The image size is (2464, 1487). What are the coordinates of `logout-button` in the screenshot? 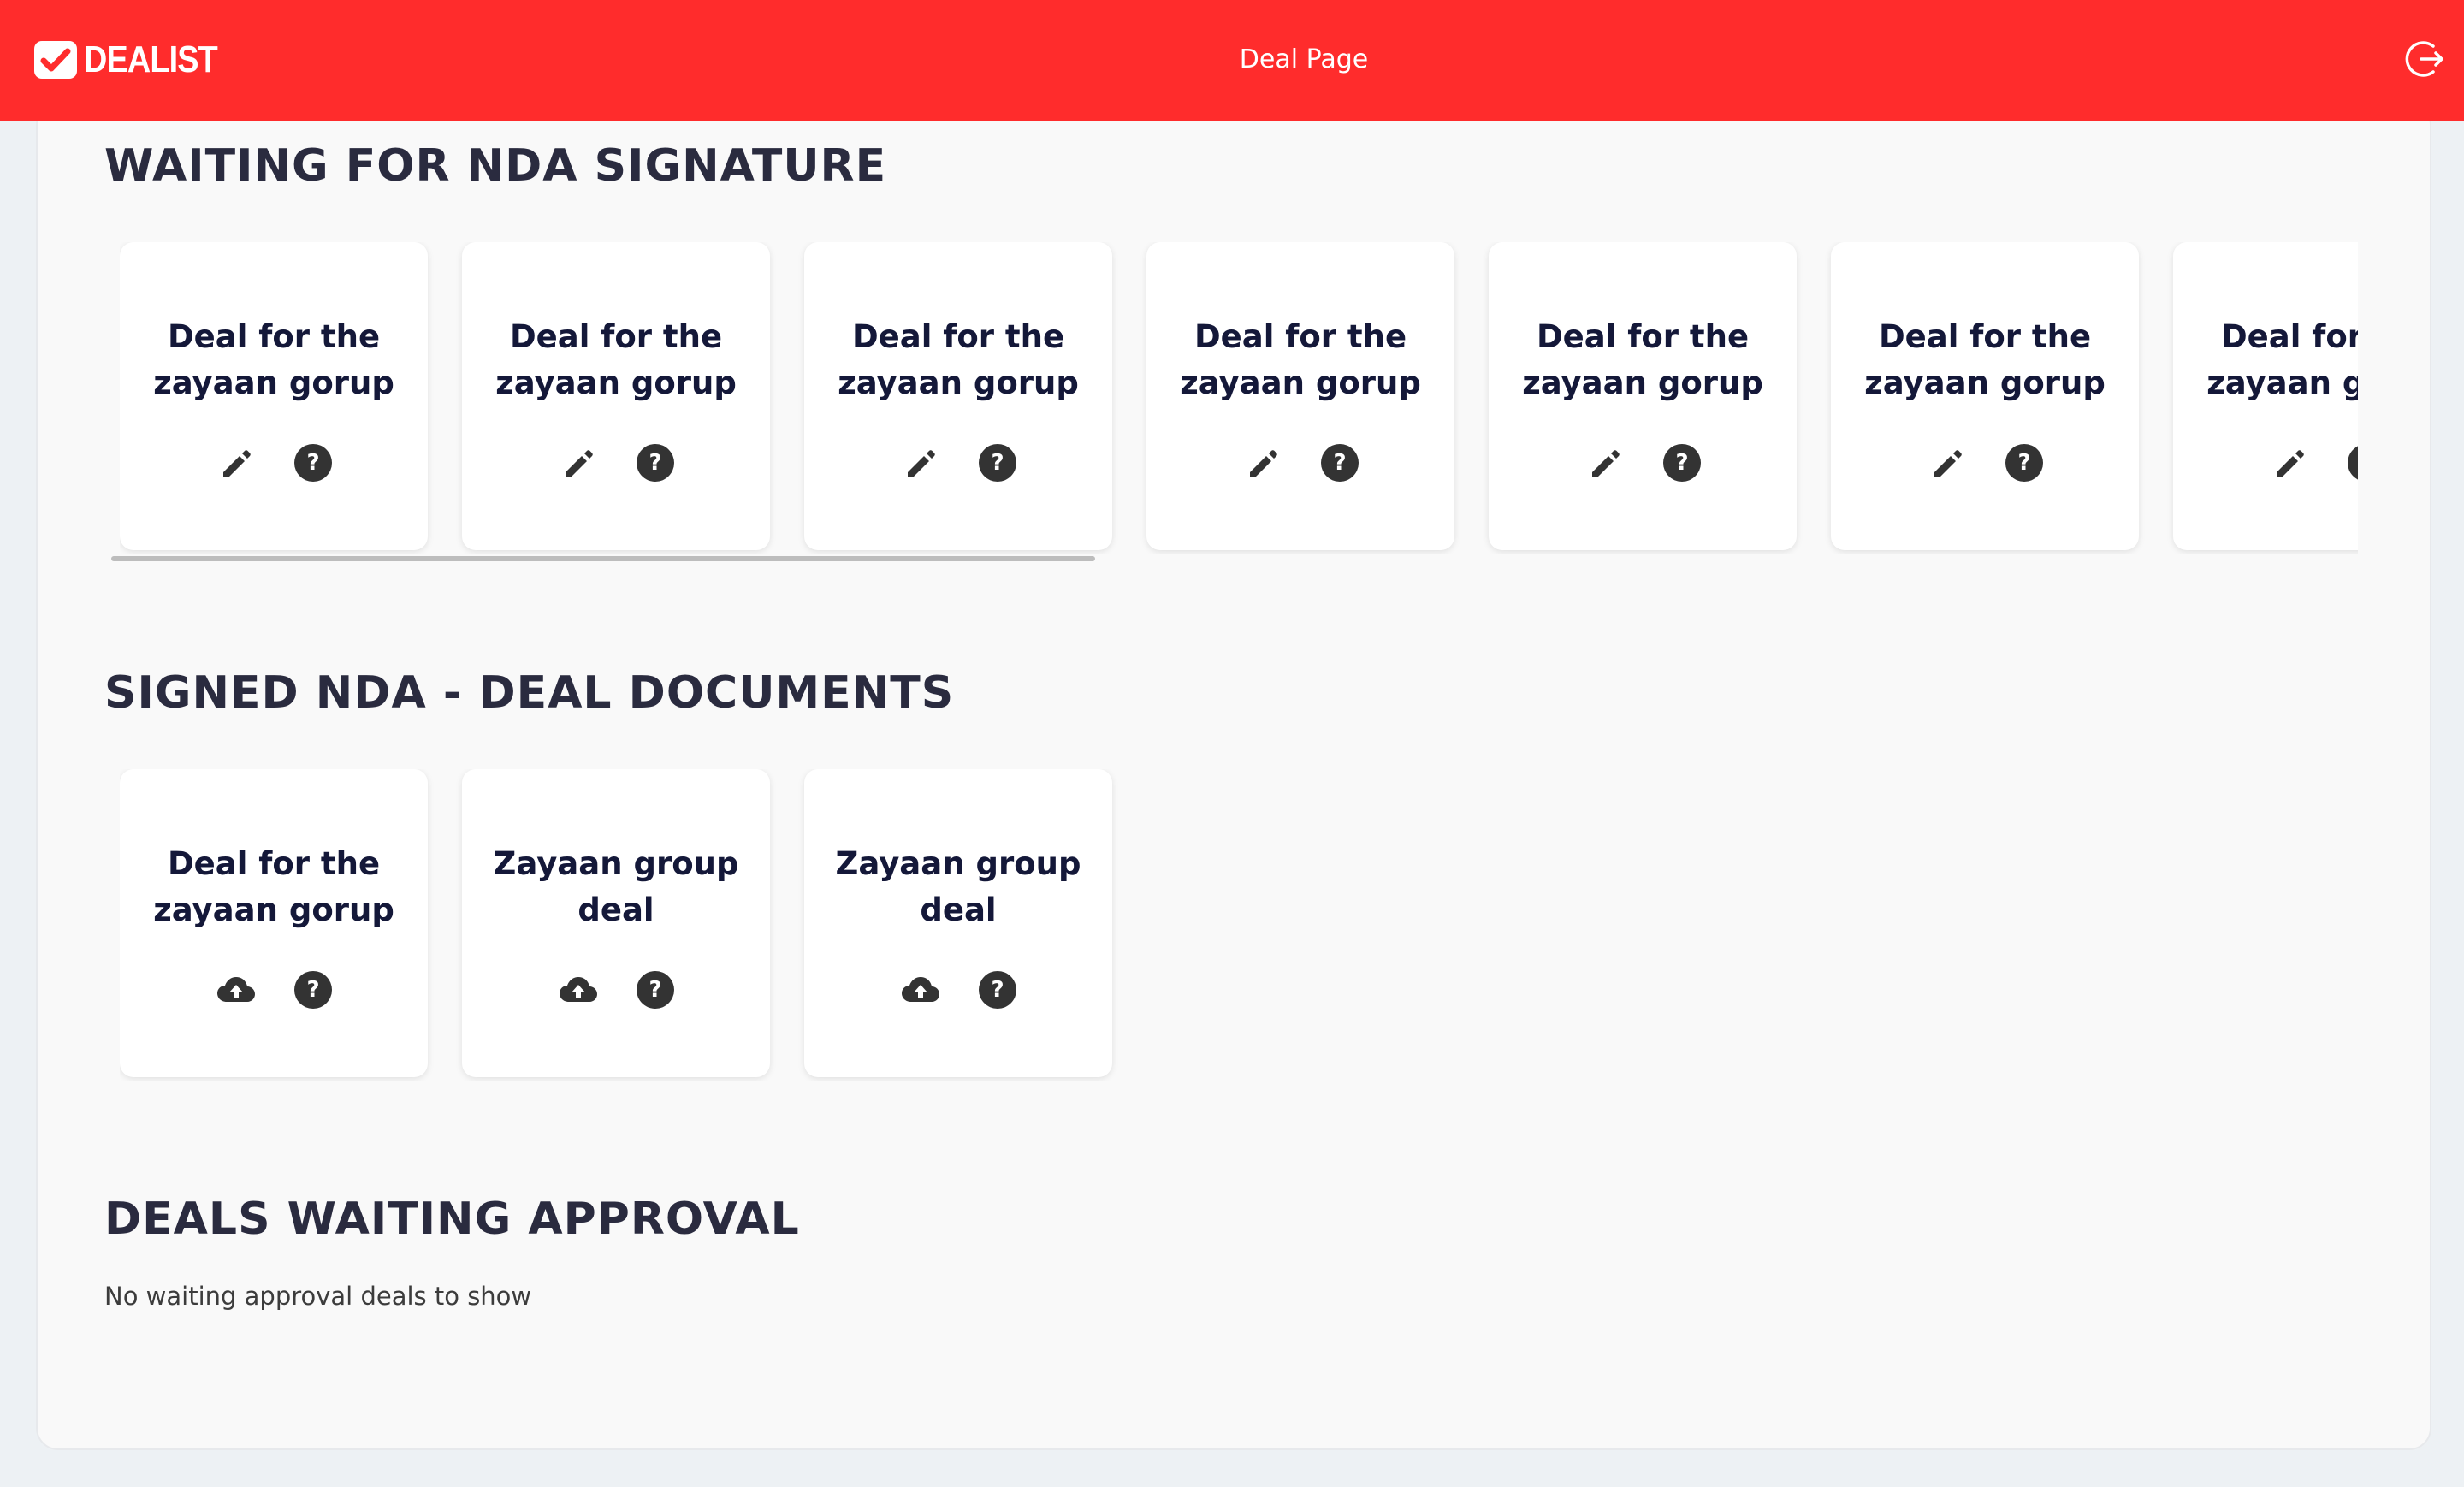 It's located at (2425, 59).